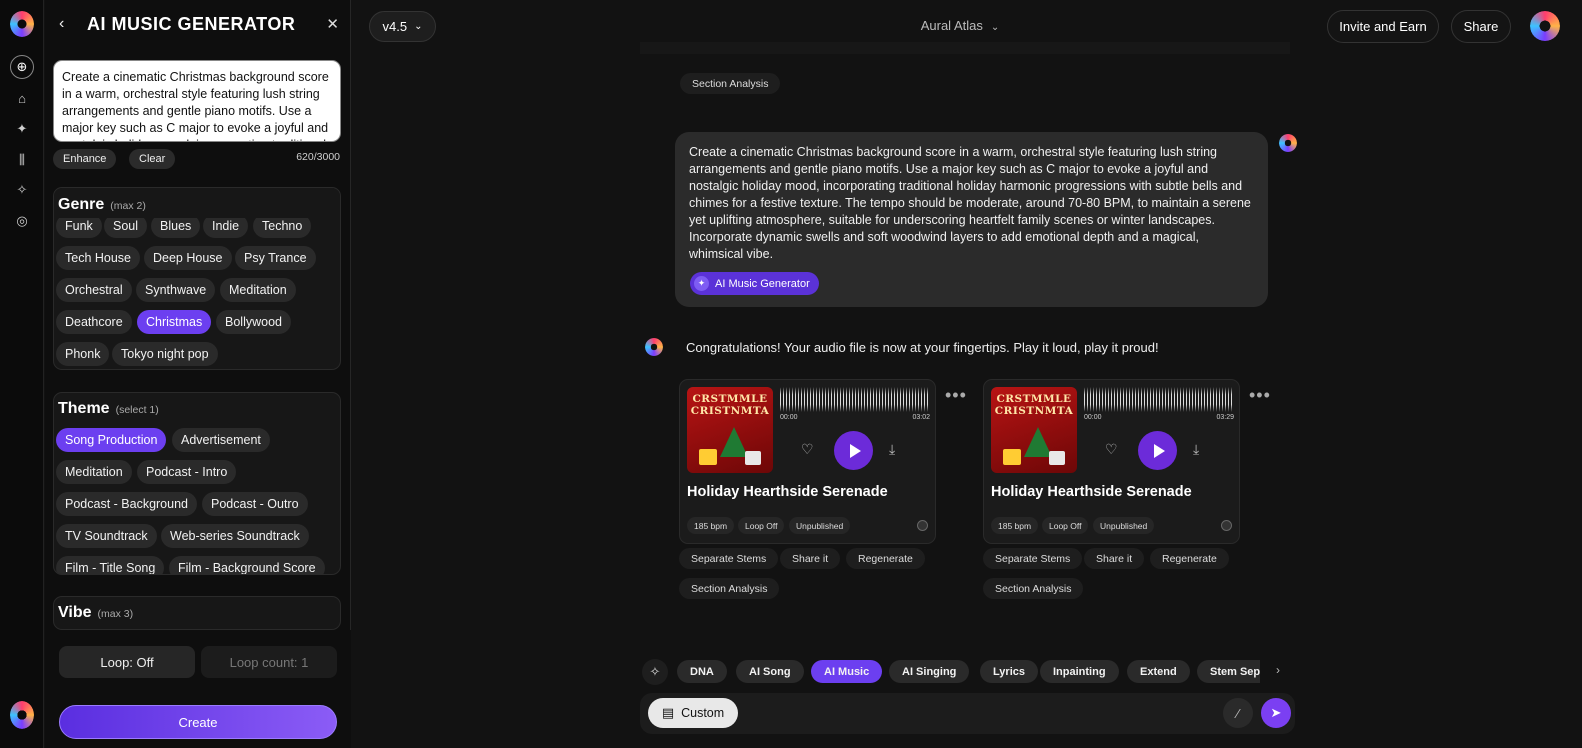  What do you see at coordinates (126, 504) in the screenshot?
I see `theme-chip: Podcast - Background` at bounding box center [126, 504].